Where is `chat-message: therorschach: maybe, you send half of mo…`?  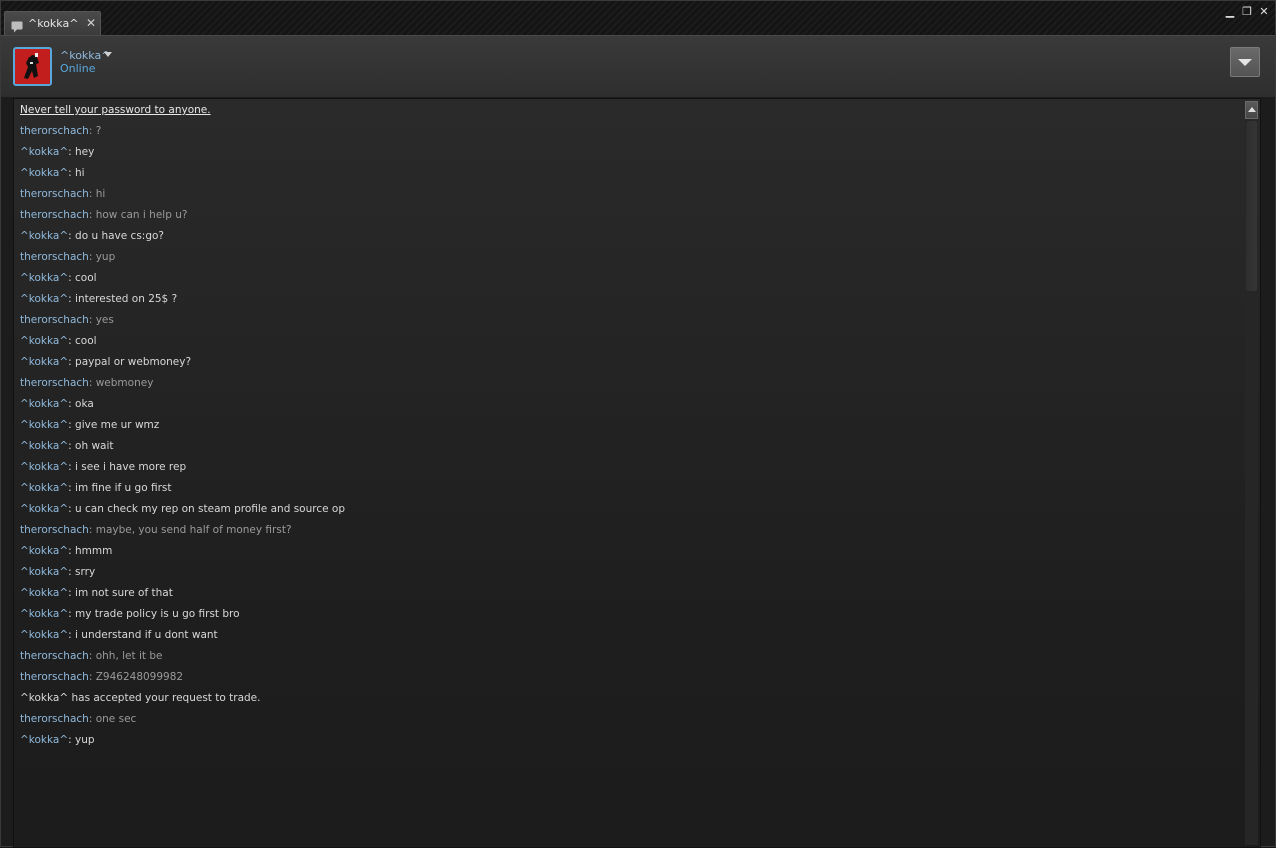
chat-message: therorschach: maybe, you send half of mo… is located at coordinates (630, 533).